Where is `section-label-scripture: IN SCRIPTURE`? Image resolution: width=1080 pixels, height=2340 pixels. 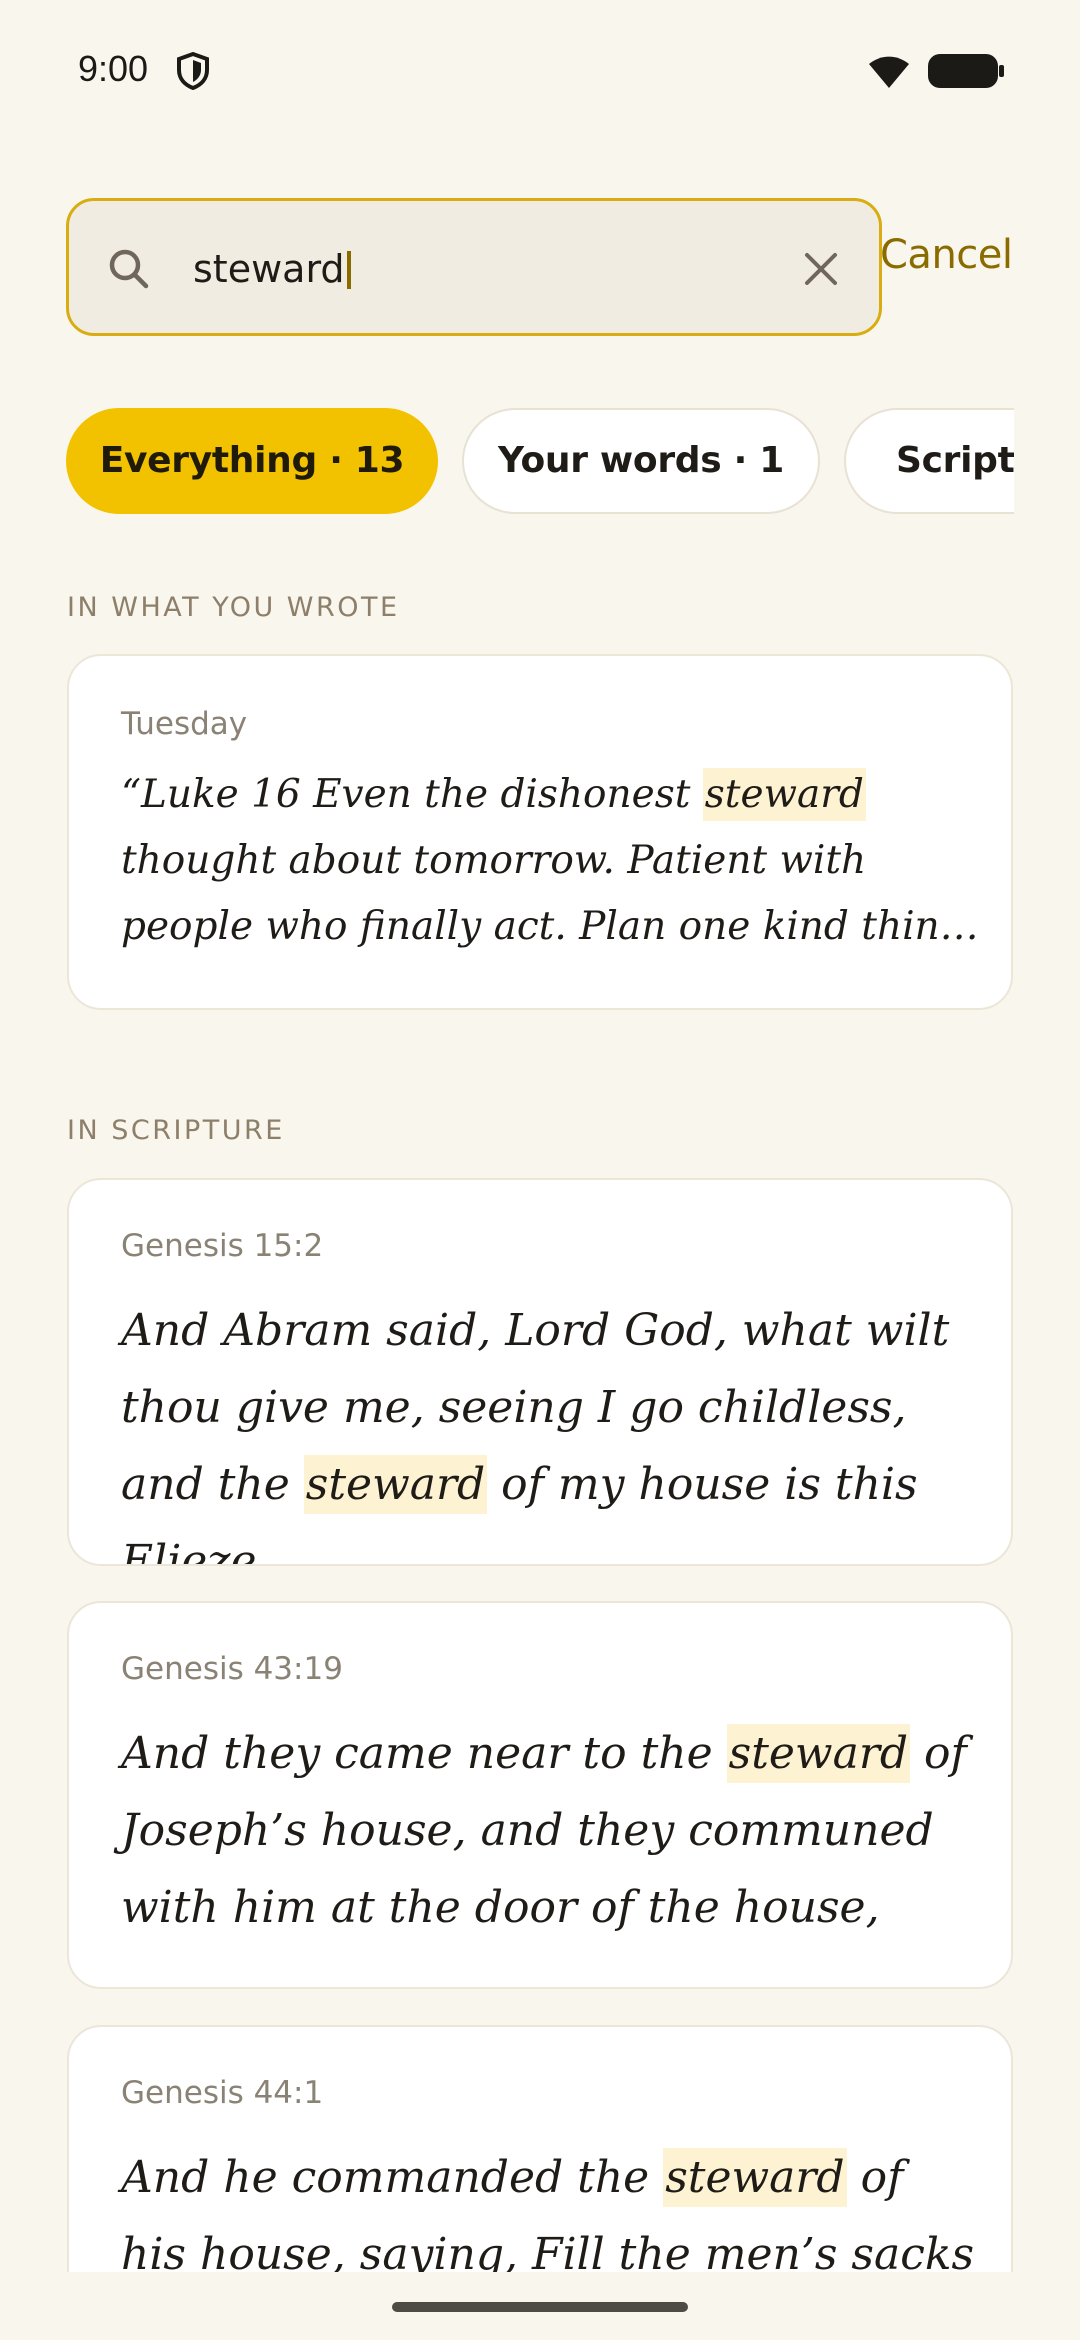 section-label-scripture: IN SCRIPTURE is located at coordinates (176, 1130).